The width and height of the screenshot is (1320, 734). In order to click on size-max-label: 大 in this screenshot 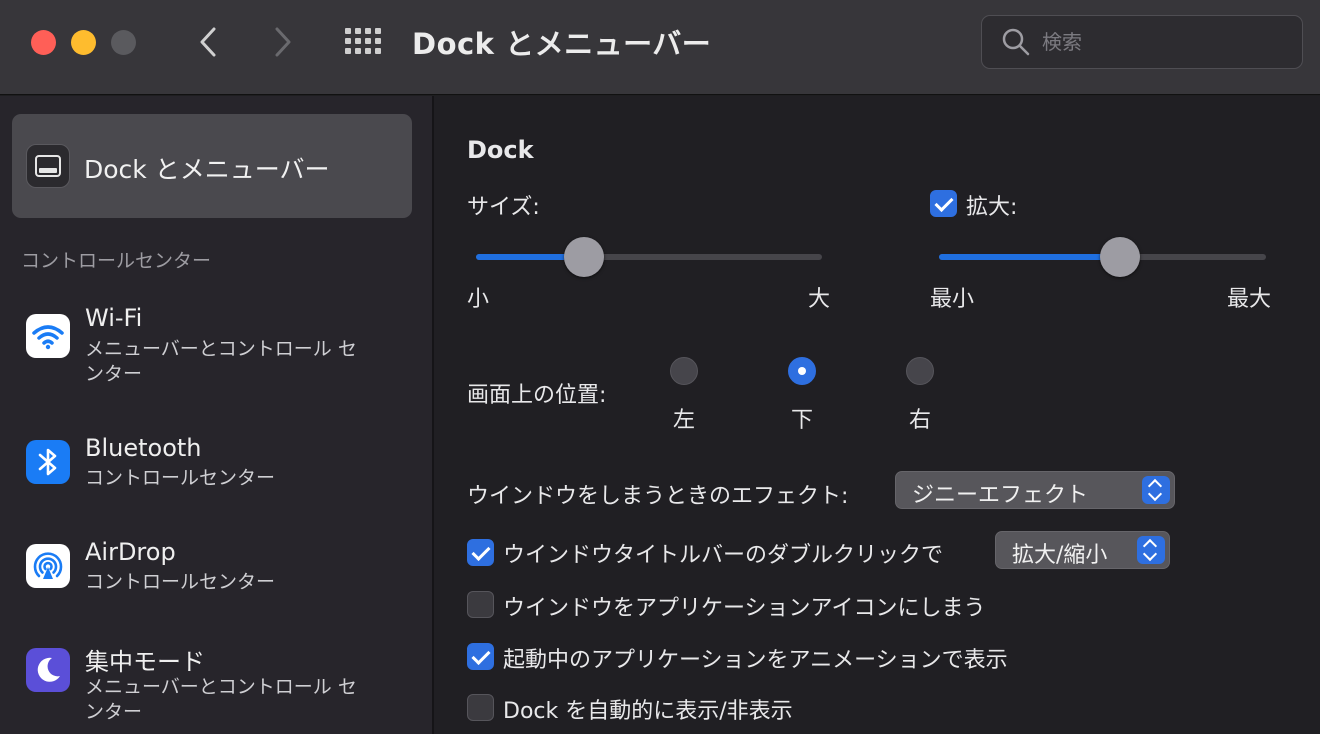, I will do `click(819, 299)`.